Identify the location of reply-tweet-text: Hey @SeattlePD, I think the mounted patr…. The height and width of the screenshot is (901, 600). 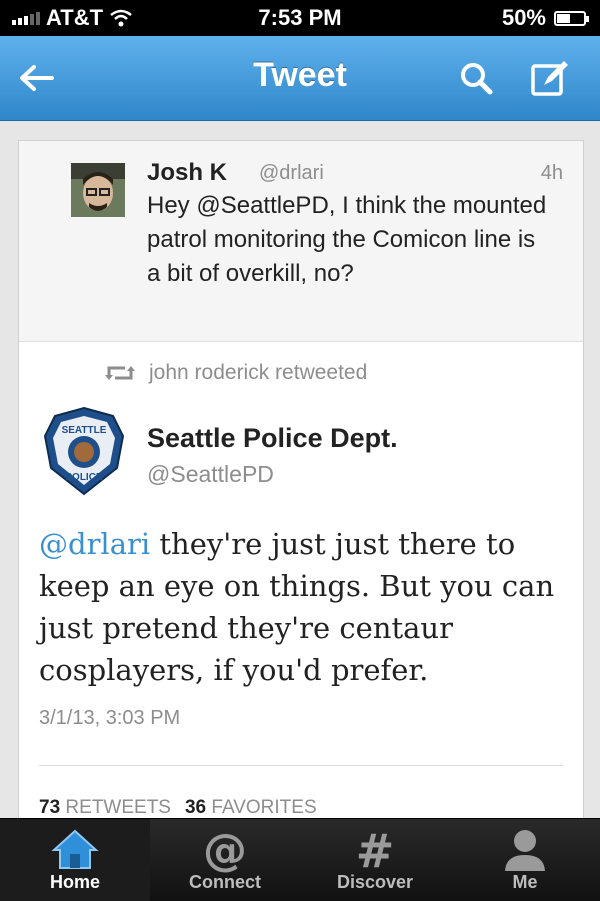
(347, 239).